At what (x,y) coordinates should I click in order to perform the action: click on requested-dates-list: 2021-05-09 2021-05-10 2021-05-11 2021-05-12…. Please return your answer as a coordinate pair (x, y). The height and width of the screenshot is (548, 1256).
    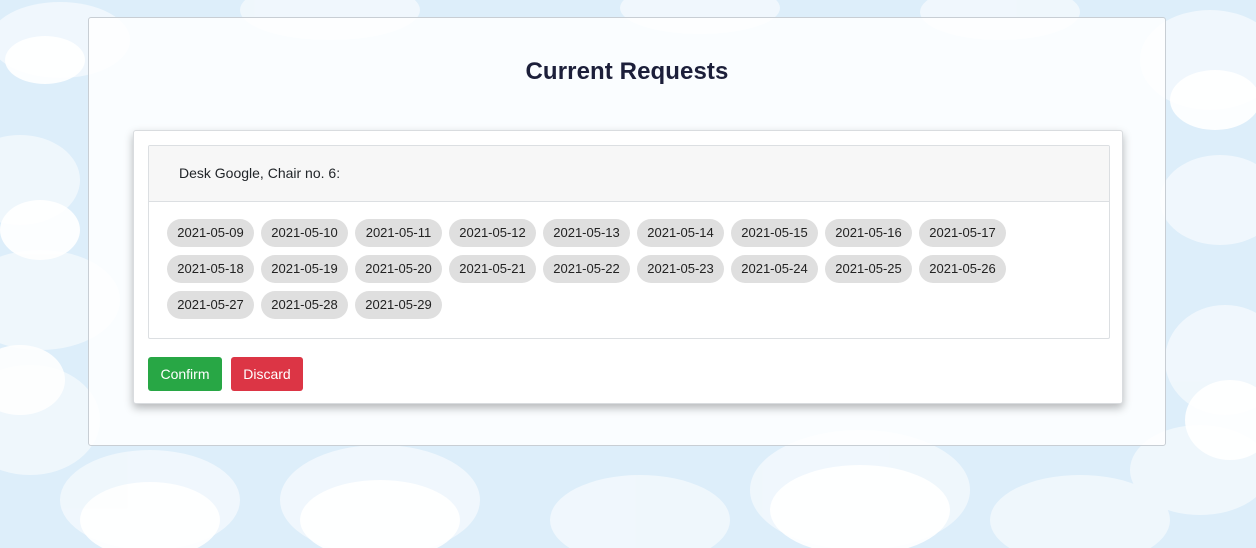
    Looking at the image, I should click on (597, 269).